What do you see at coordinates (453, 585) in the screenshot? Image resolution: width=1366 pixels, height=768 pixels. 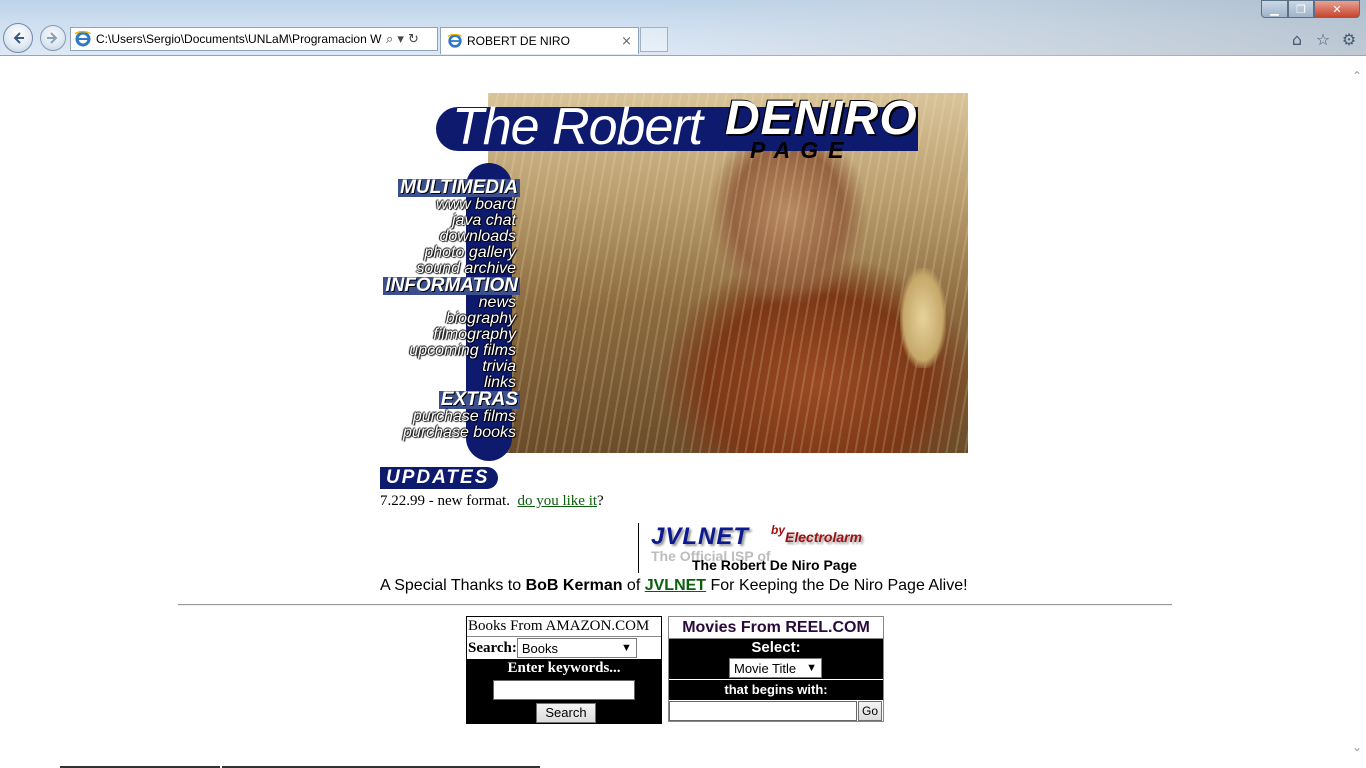 I see `thanks-prefix: A Special Thanks to` at bounding box center [453, 585].